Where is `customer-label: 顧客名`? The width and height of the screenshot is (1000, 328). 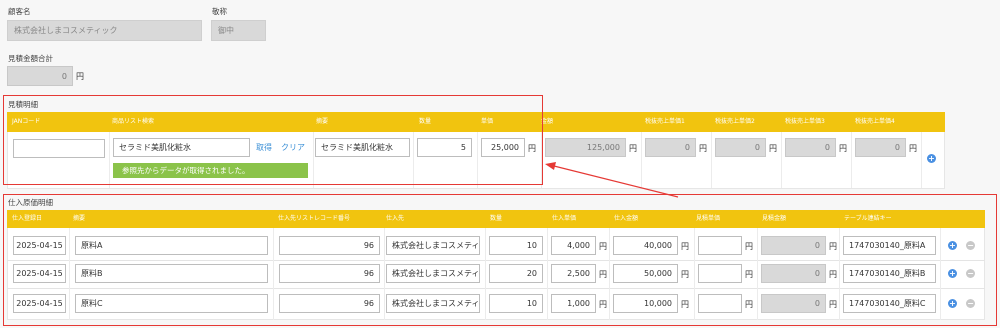
customer-label: 顧客名 is located at coordinates (19, 11).